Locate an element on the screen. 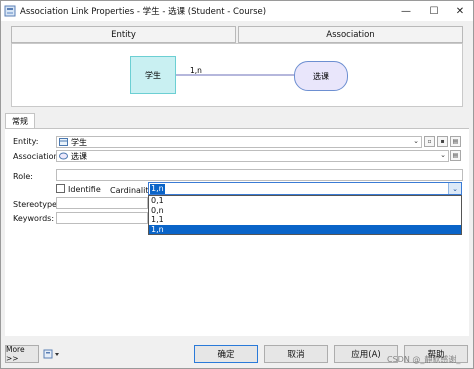  diagram-association: 选课 is located at coordinates (321, 76).